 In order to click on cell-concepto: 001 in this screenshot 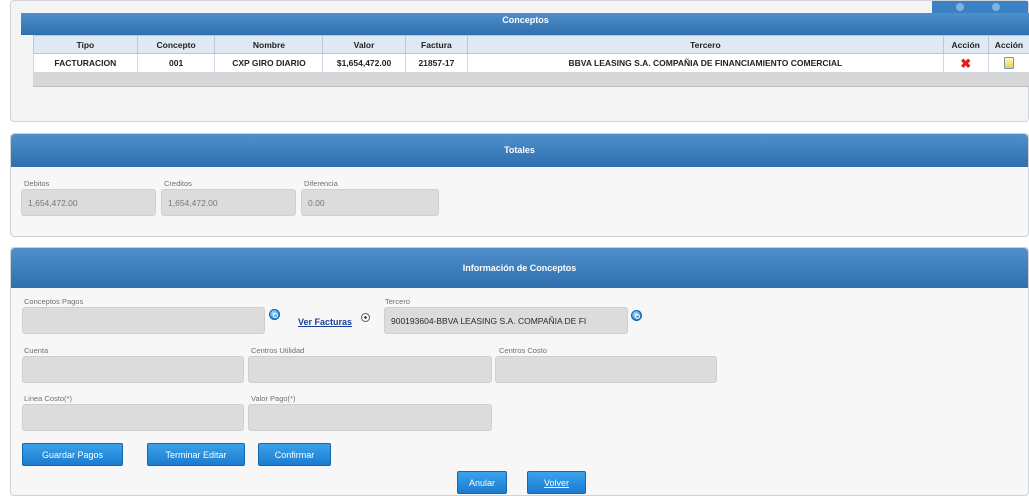, I will do `click(176, 63)`.